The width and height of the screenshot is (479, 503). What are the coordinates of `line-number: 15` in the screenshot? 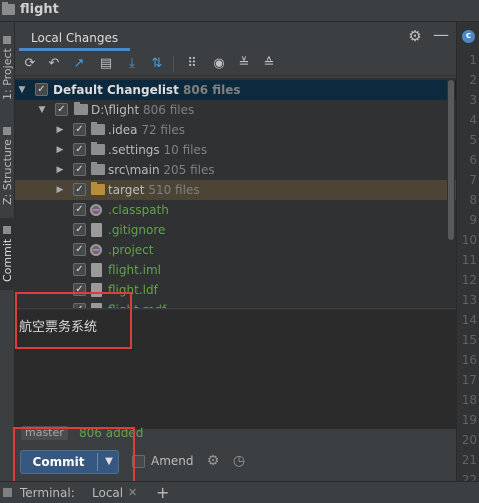 It's located at (469, 340).